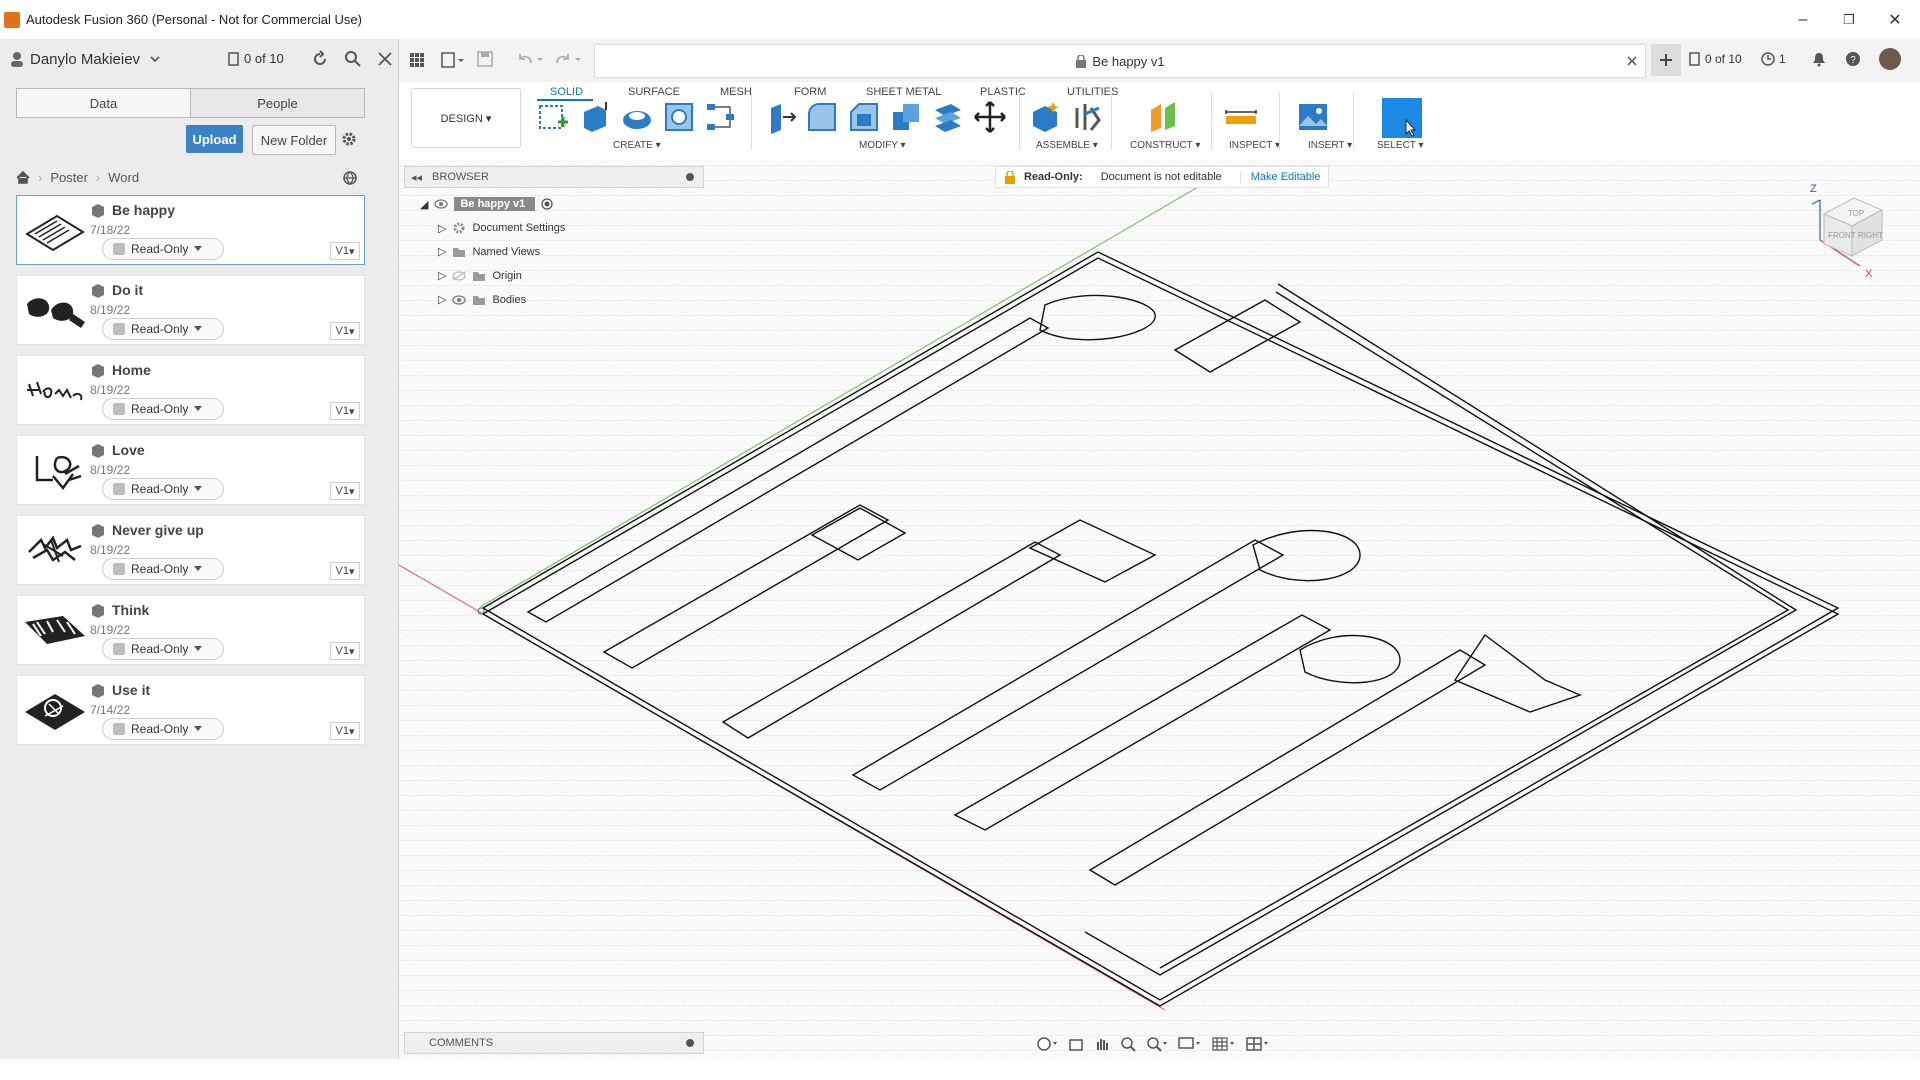 The height and width of the screenshot is (1080, 1920). What do you see at coordinates (1088, 117) in the screenshot?
I see `joint-icon` at bounding box center [1088, 117].